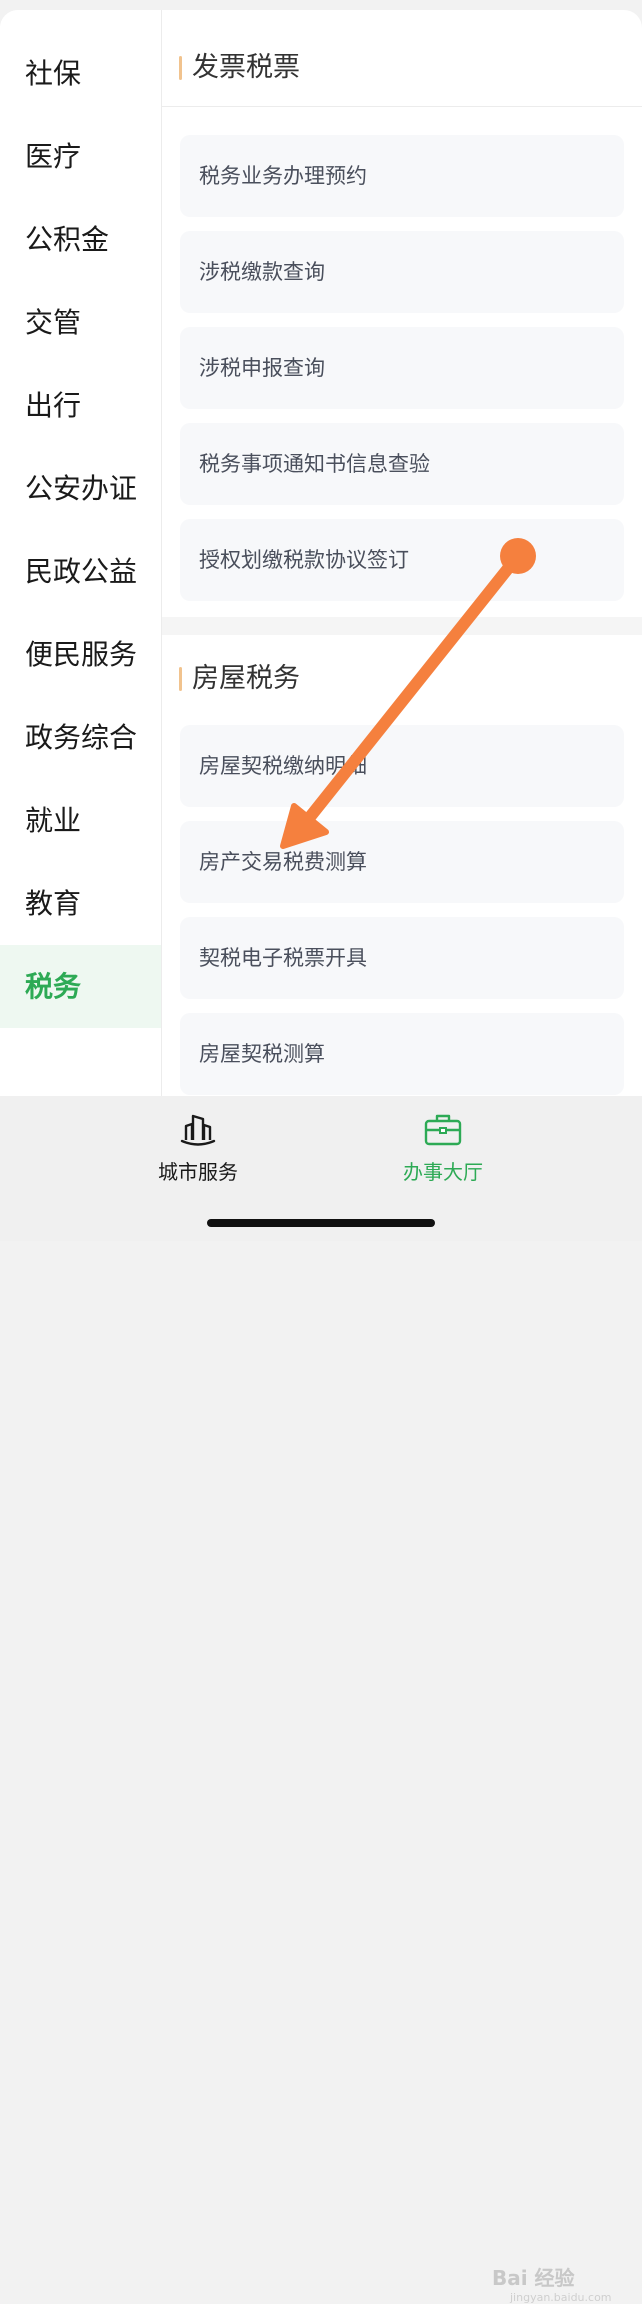  I want to click on section-separator, so click(402, 626).